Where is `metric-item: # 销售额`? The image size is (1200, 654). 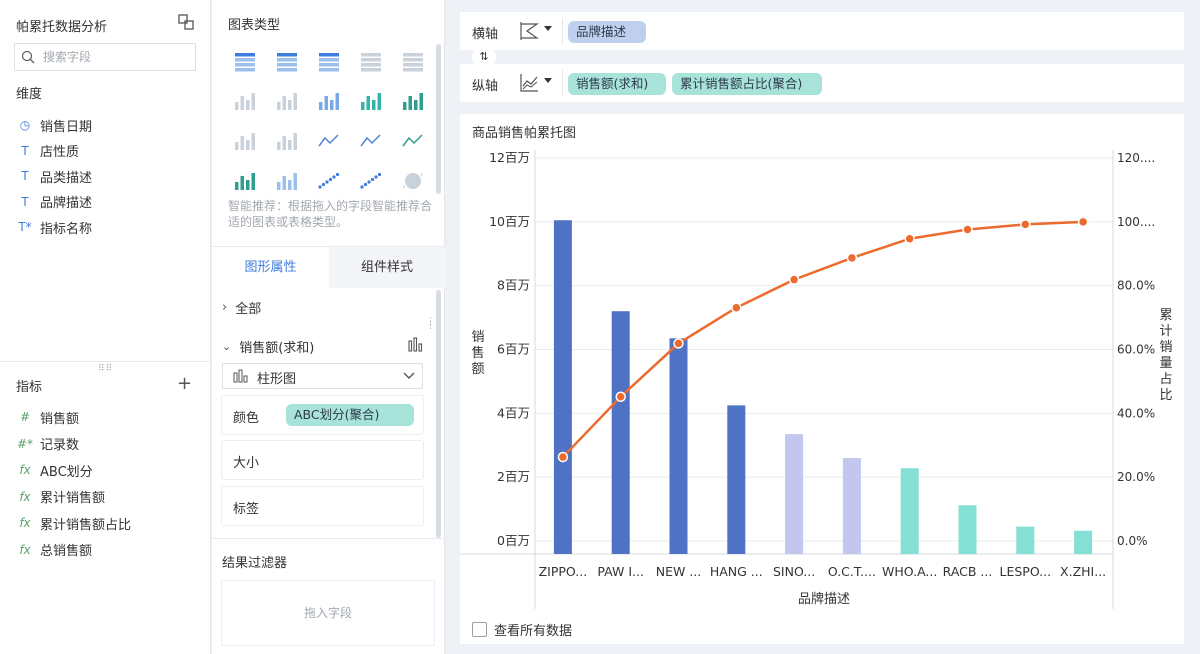
metric-item: # 销售额 is located at coordinates (47, 417).